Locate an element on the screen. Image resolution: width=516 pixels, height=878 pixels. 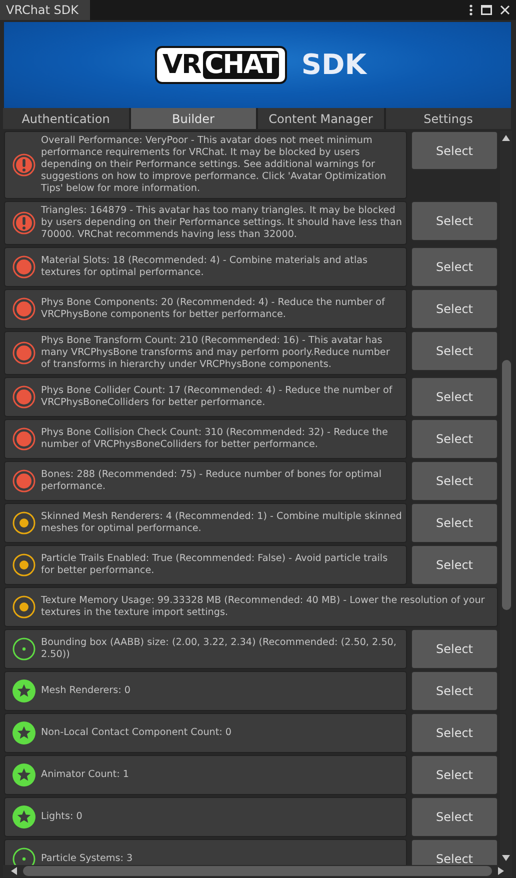
more-icon is located at coordinates (471, 10).